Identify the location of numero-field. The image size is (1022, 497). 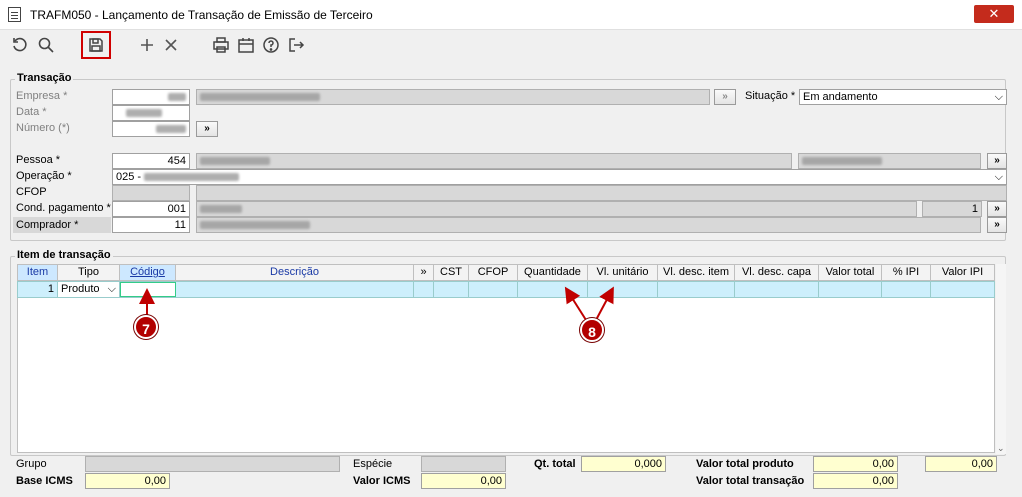
(151, 129).